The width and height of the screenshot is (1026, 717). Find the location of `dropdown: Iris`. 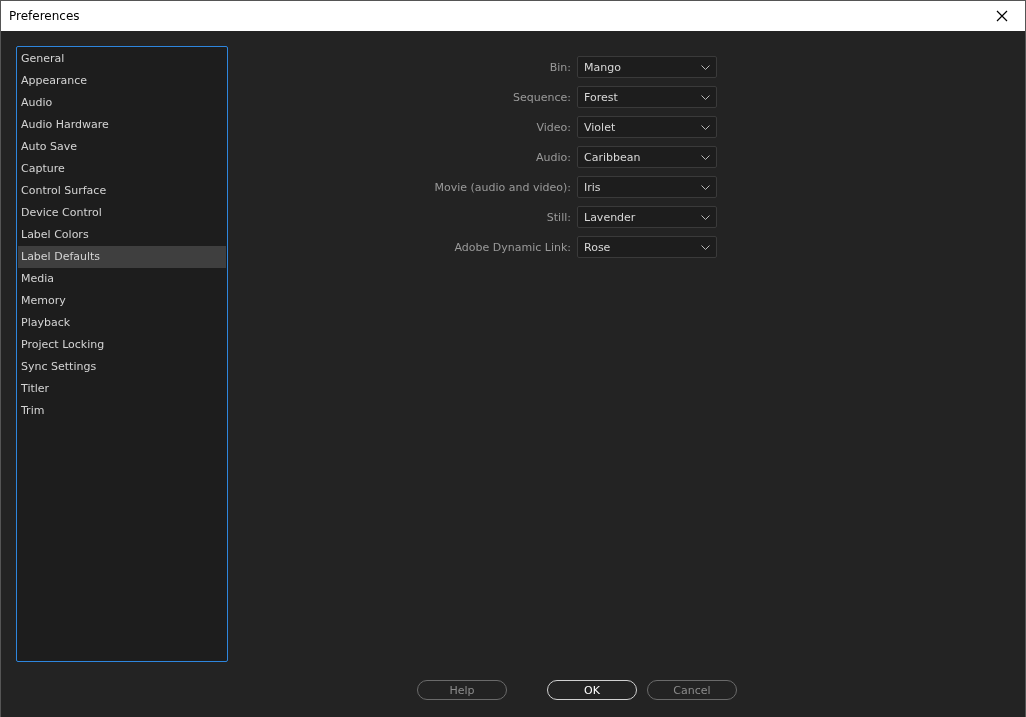

dropdown: Iris is located at coordinates (647, 187).